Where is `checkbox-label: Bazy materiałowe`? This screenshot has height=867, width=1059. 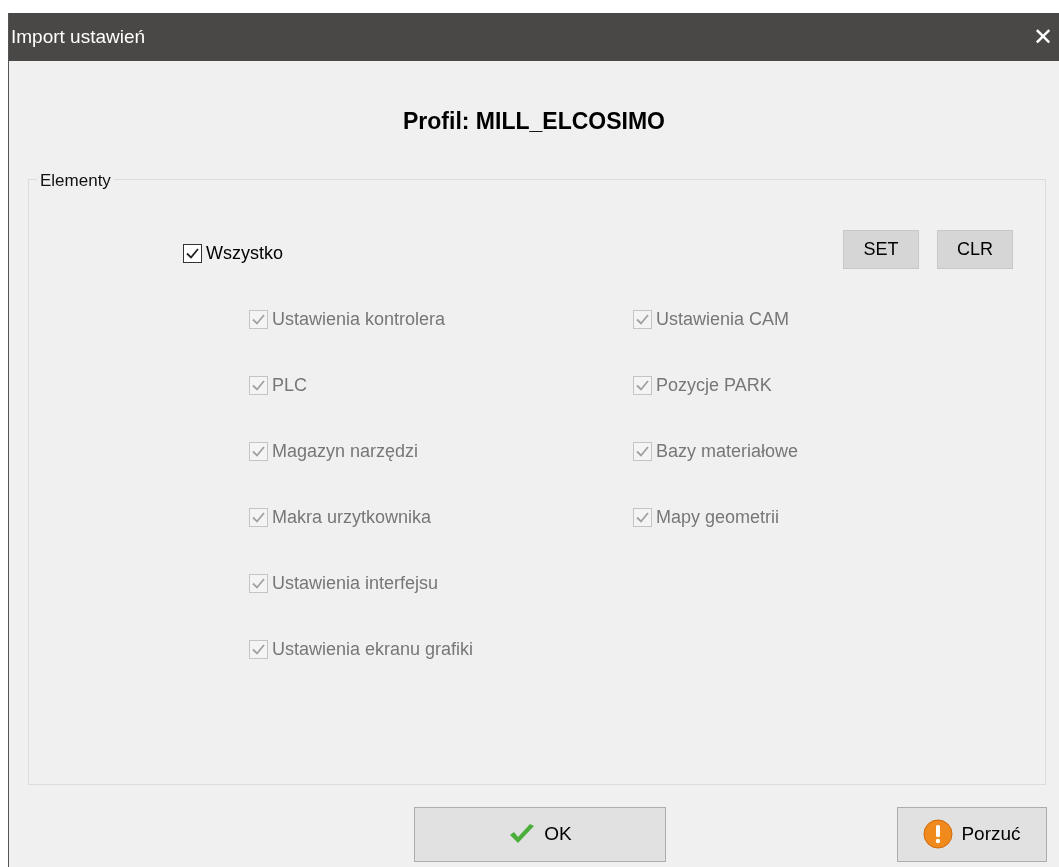
checkbox-label: Bazy materiałowe is located at coordinates (727, 451).